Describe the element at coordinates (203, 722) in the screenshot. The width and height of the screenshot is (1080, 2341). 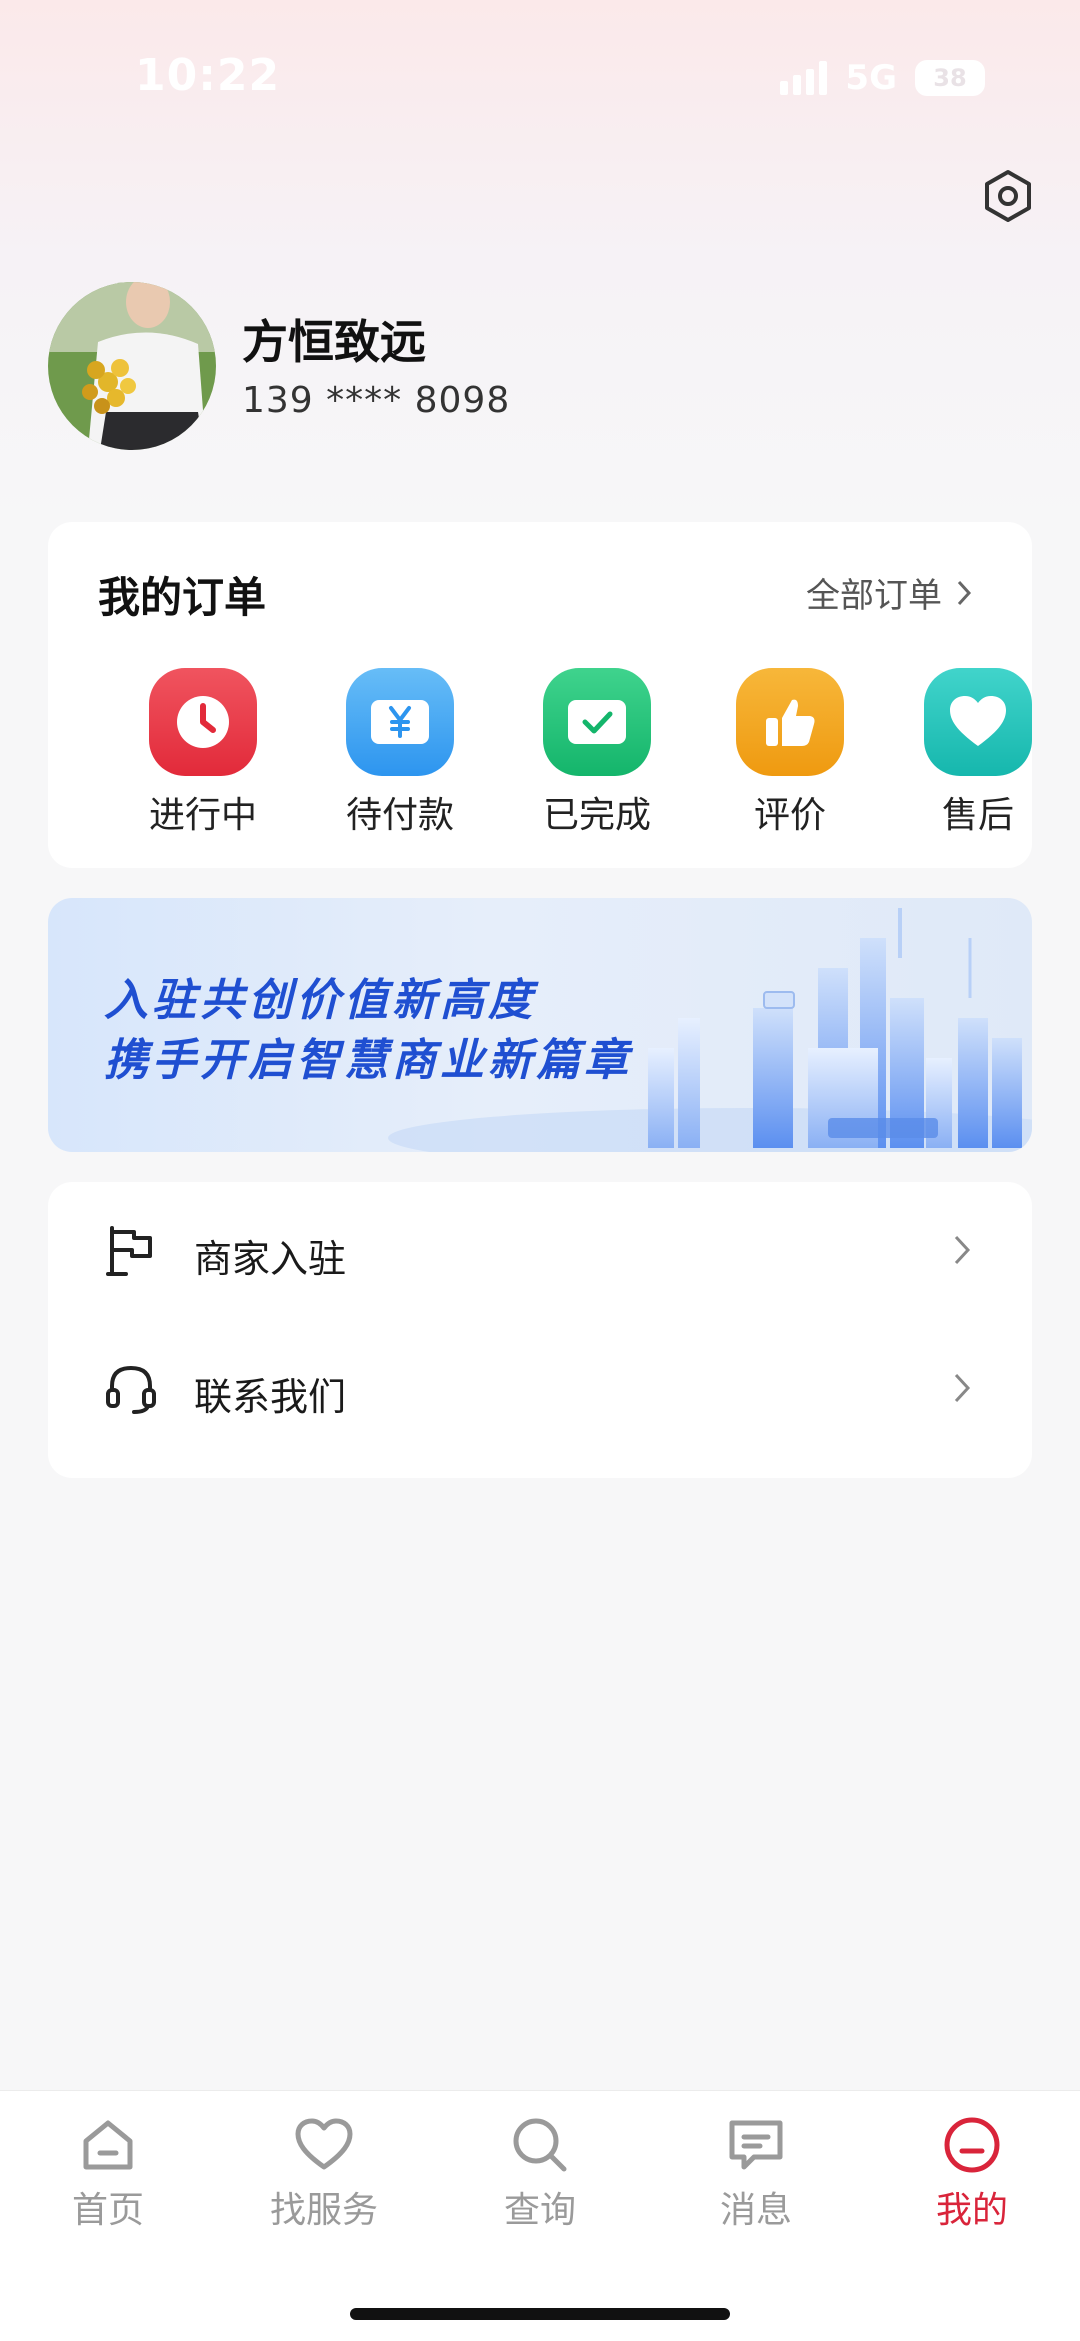
I see `clock-icon` at that location.